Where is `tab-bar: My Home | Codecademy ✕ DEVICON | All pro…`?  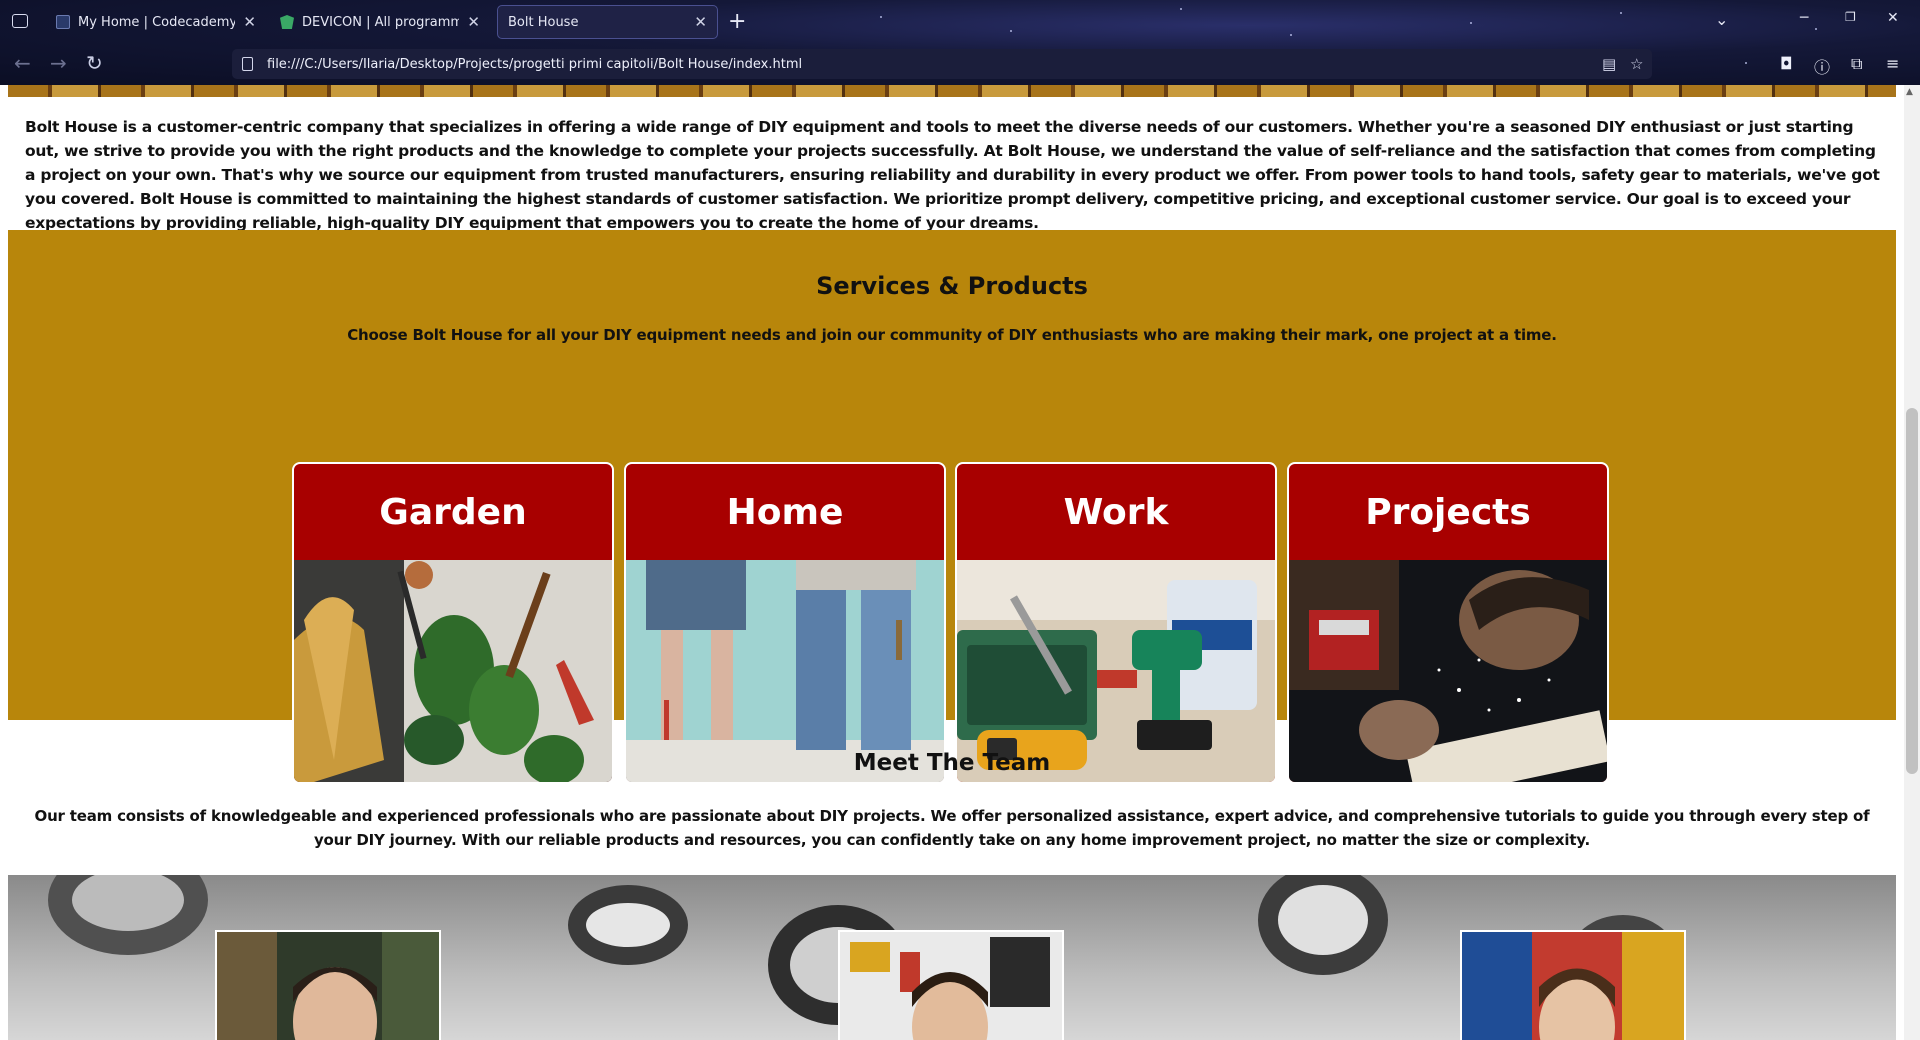 tab-bar: My Home | Codecademy ✕ DEVICON | All pro… is located at coordinates (960, 22).